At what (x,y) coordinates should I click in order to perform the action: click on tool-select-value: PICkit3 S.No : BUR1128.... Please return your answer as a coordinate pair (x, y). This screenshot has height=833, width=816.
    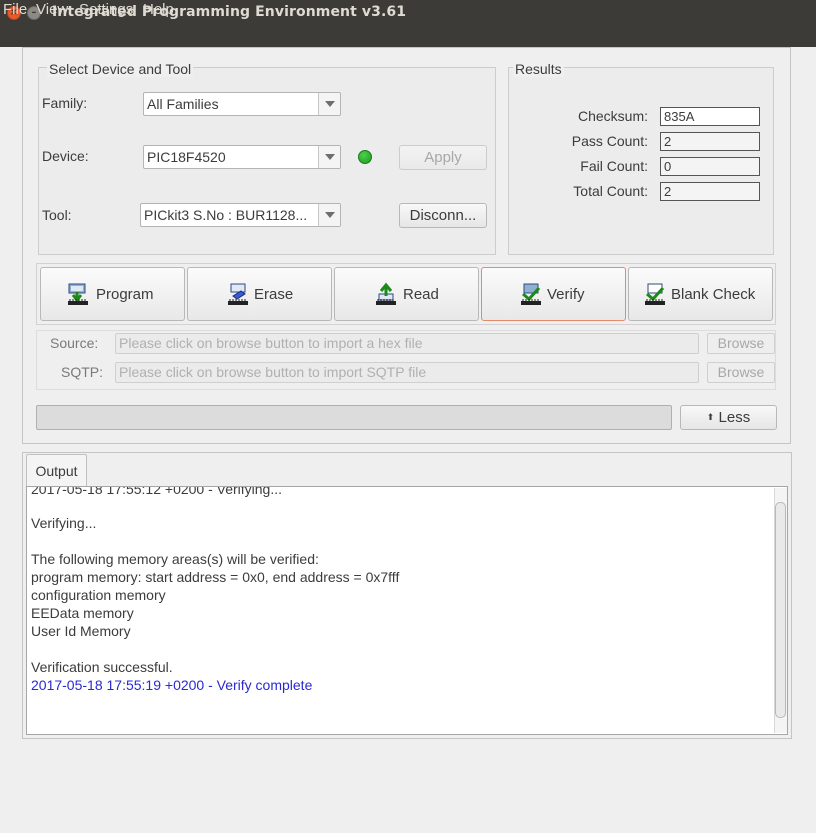
    Looking at the image, I should click on (226, 215).